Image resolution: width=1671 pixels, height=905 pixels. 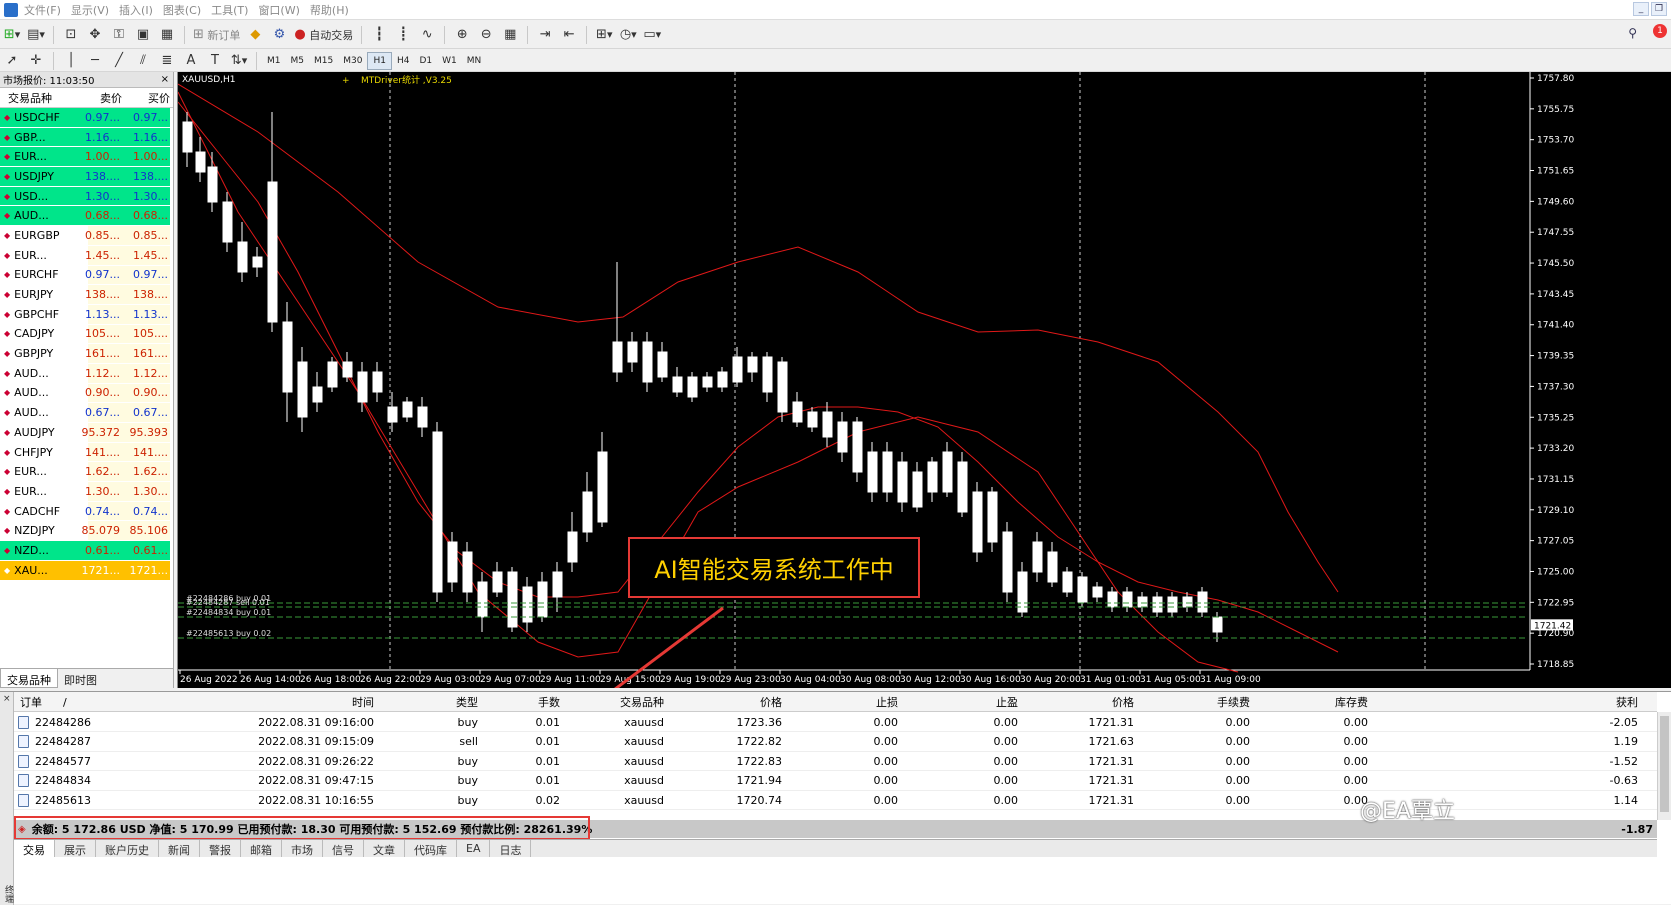 I want to click on col-tp: 止盈, so click(x=966, y=702).